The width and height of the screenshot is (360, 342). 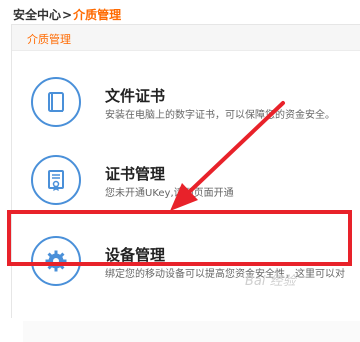 What do you see at coordinates (270, 281) in the screenshot?
I see `watermark: Bai 经验` at bounding box center [270, 281].